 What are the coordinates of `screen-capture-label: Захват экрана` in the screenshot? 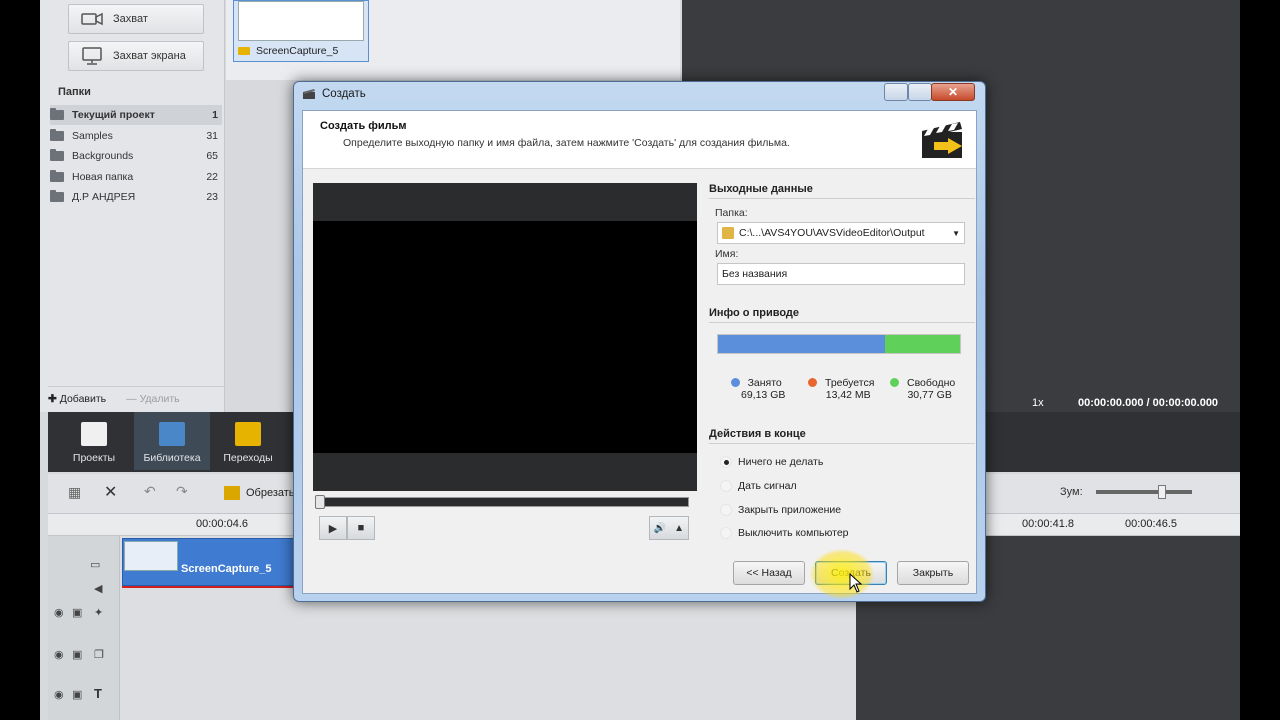 It's located at (149, 56).